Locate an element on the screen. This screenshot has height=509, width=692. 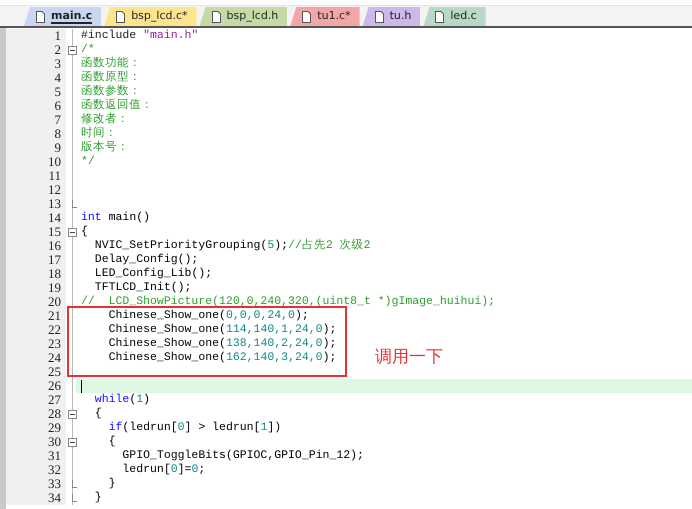
code-line: NVIC_SetPriorityGrouping(5);//占先2 次级2 is located at coordinates (232, 246).